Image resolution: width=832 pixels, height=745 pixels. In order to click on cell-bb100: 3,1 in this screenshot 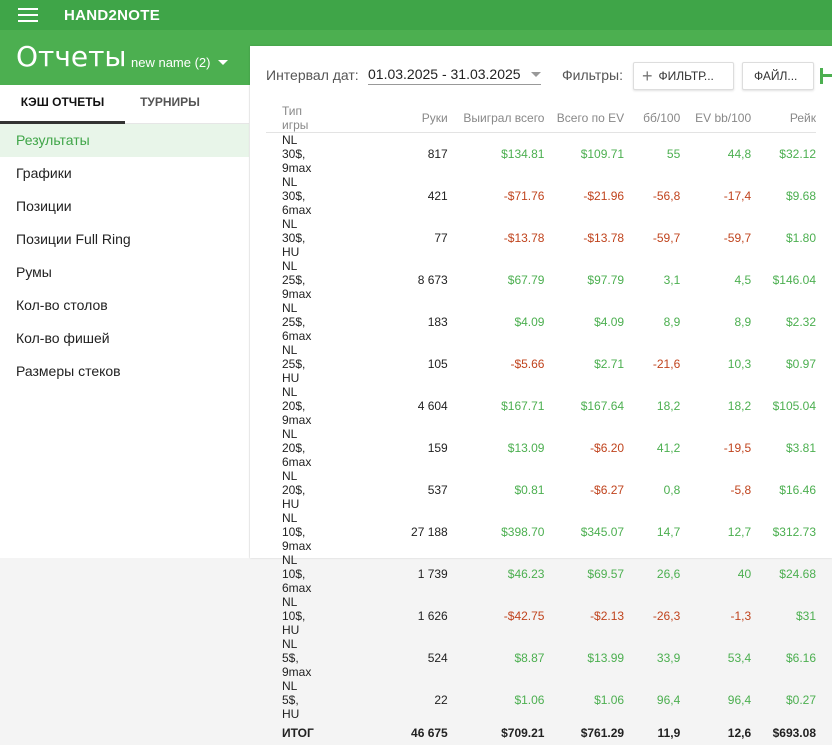, I will do `click(672, 280)`.